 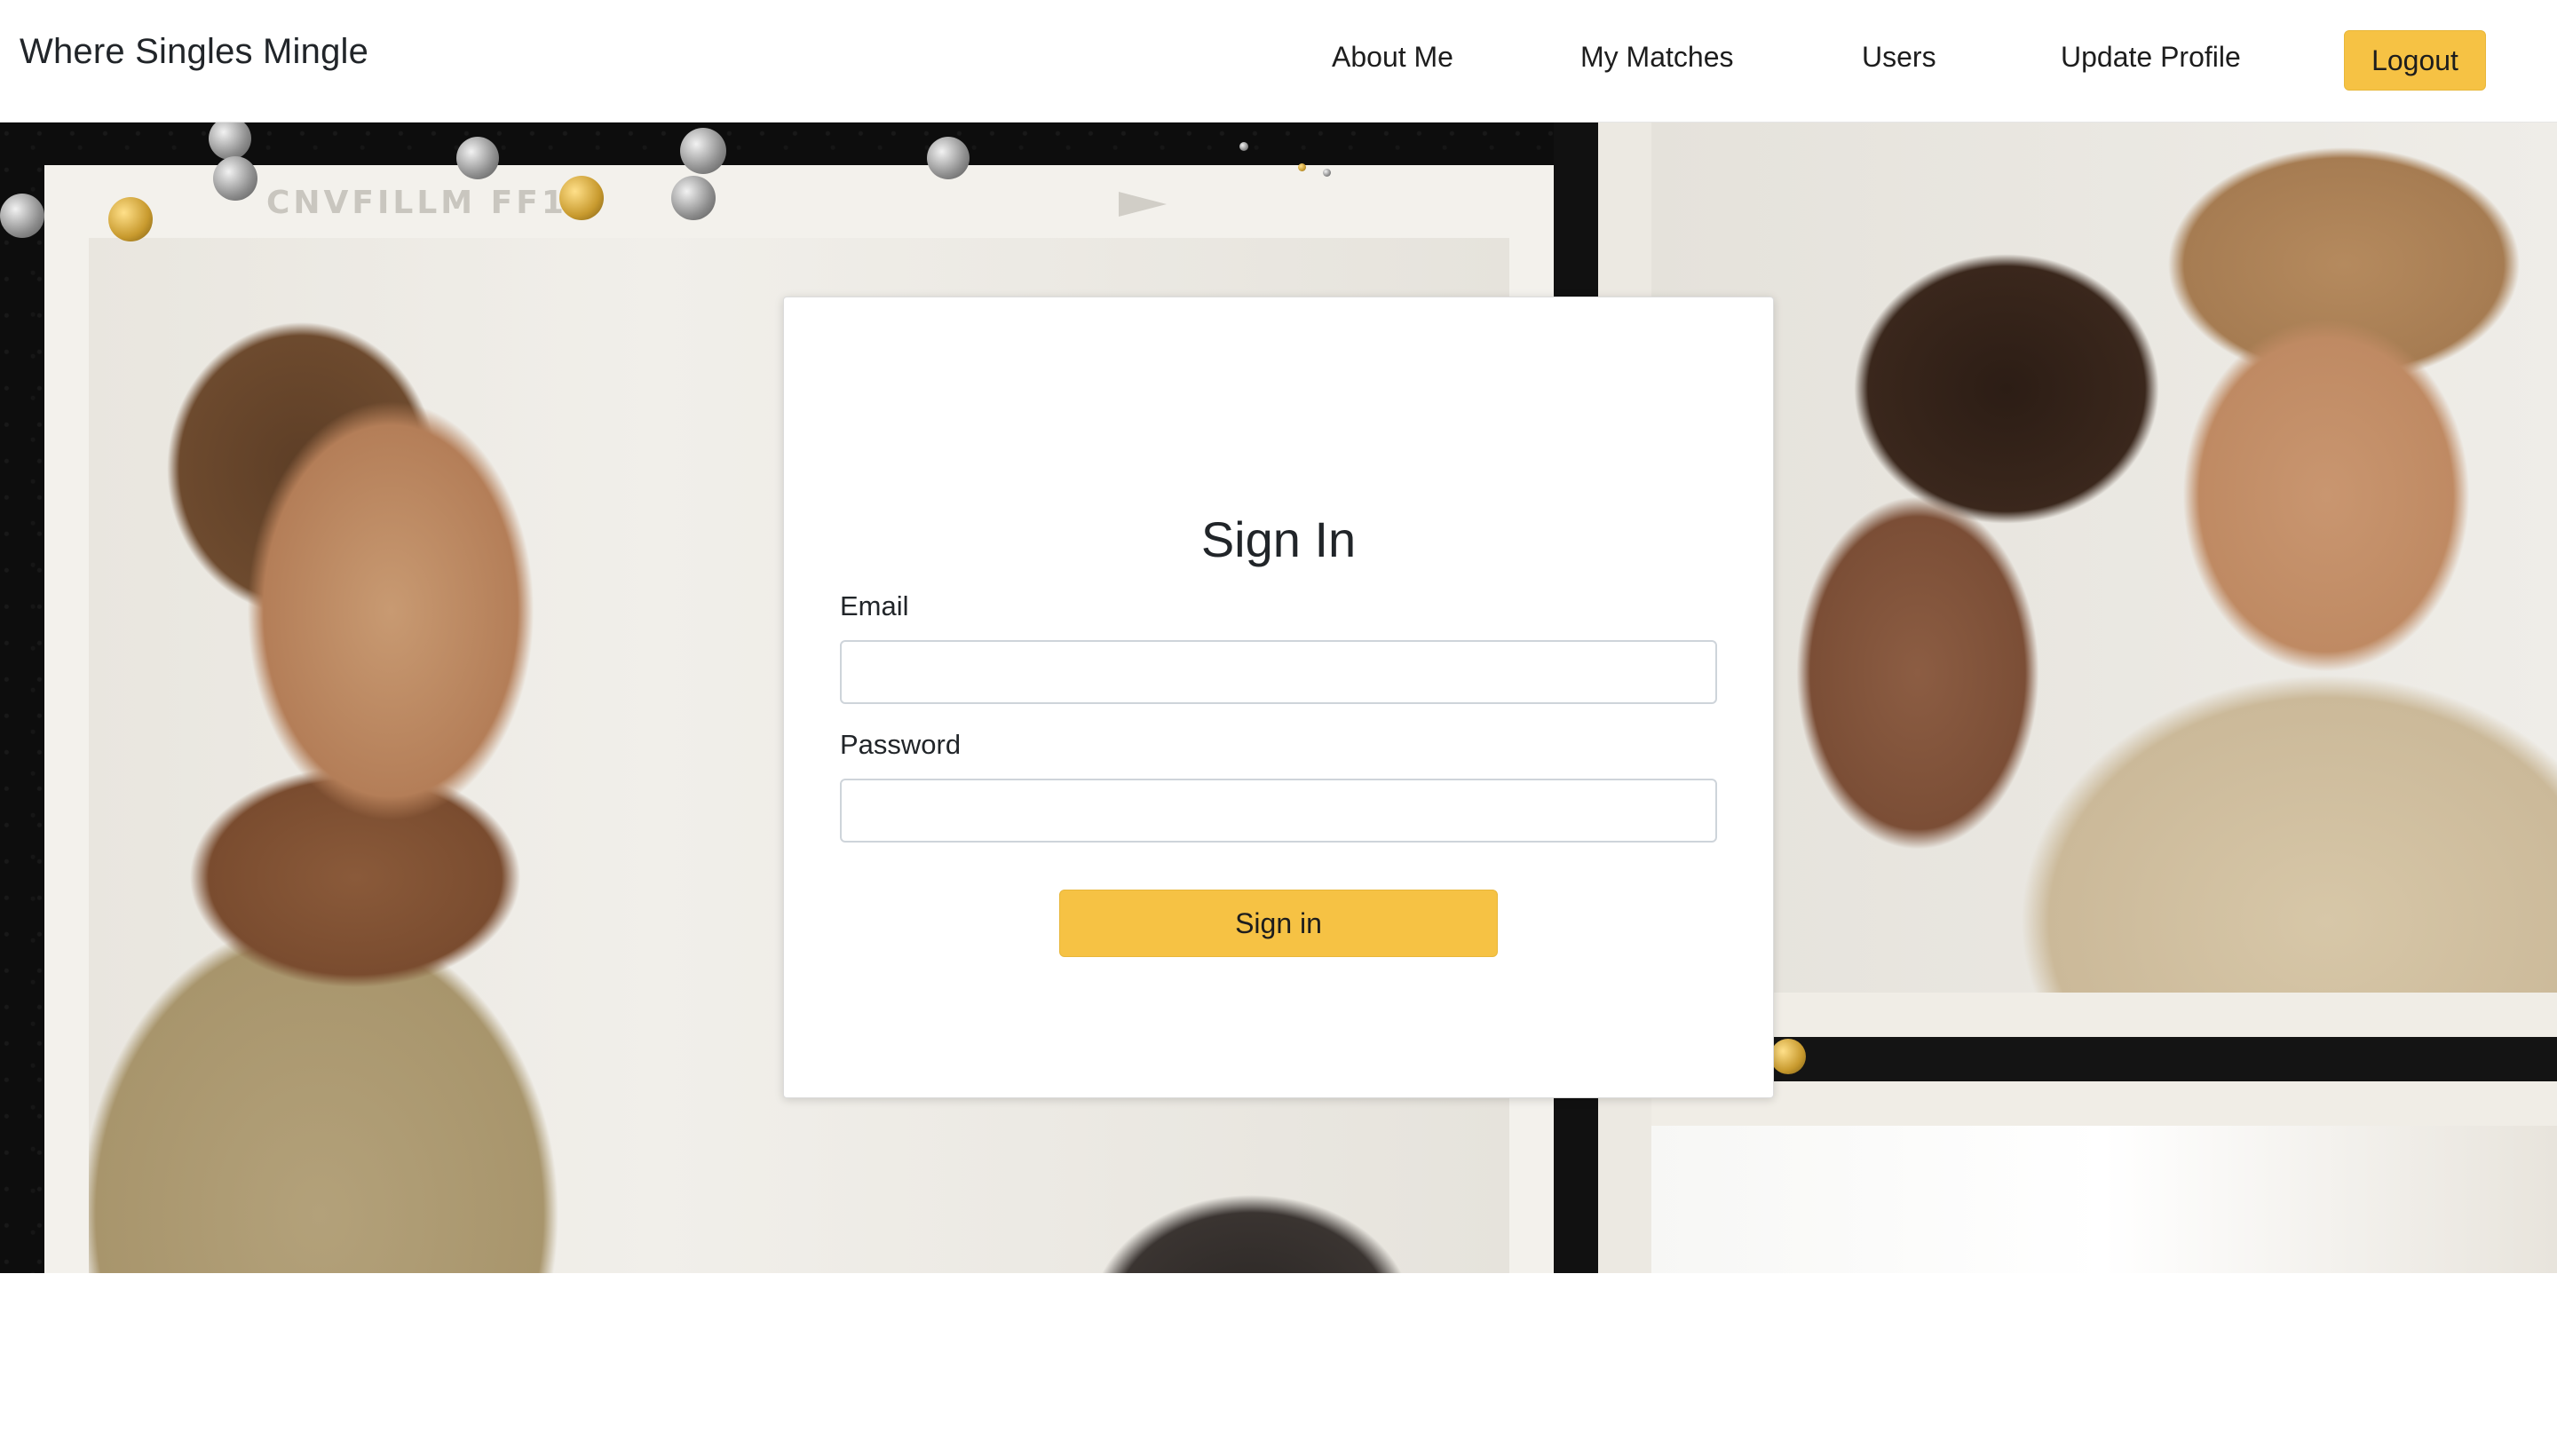 What do you see at coordinates (1656, 57) in the screenshot?
I see `nav-link-my-matches: My Matches` at bounding box center [1656, 57].